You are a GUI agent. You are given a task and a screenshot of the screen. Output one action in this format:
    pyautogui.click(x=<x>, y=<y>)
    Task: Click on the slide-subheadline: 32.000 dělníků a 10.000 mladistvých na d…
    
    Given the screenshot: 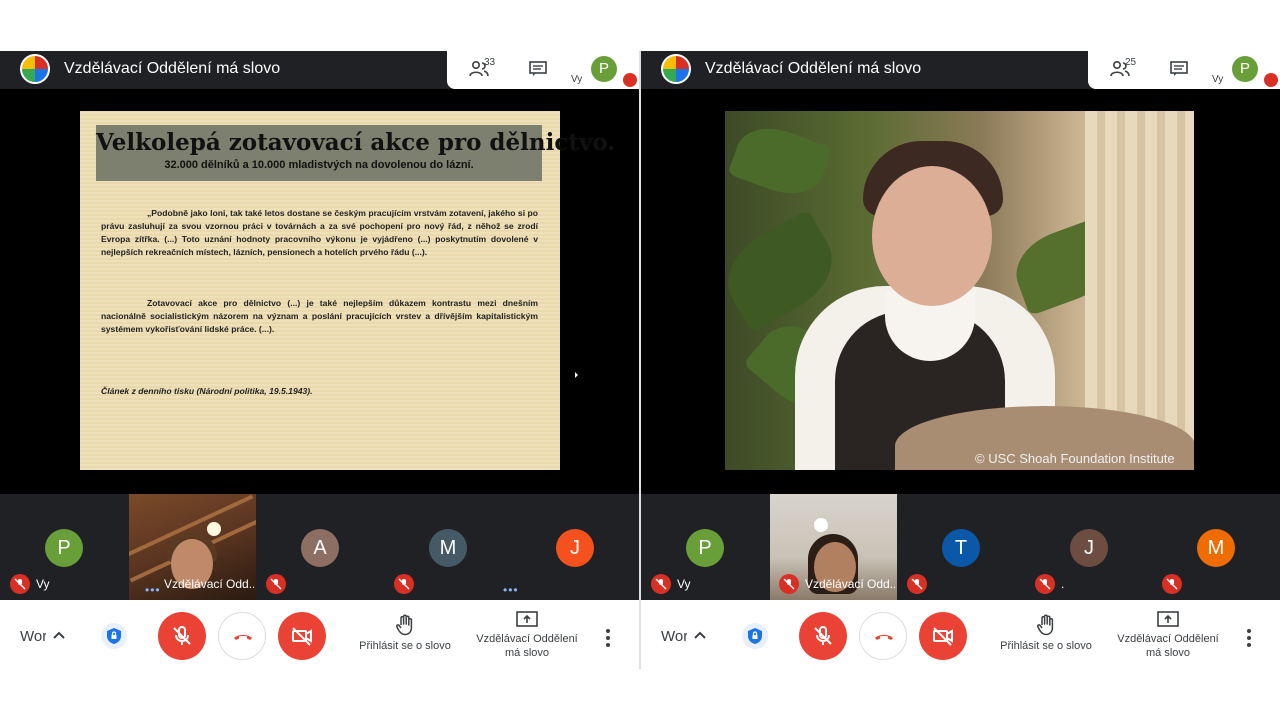 What is the action you would take?
    pyautogui.click(x=319, y=165)
    